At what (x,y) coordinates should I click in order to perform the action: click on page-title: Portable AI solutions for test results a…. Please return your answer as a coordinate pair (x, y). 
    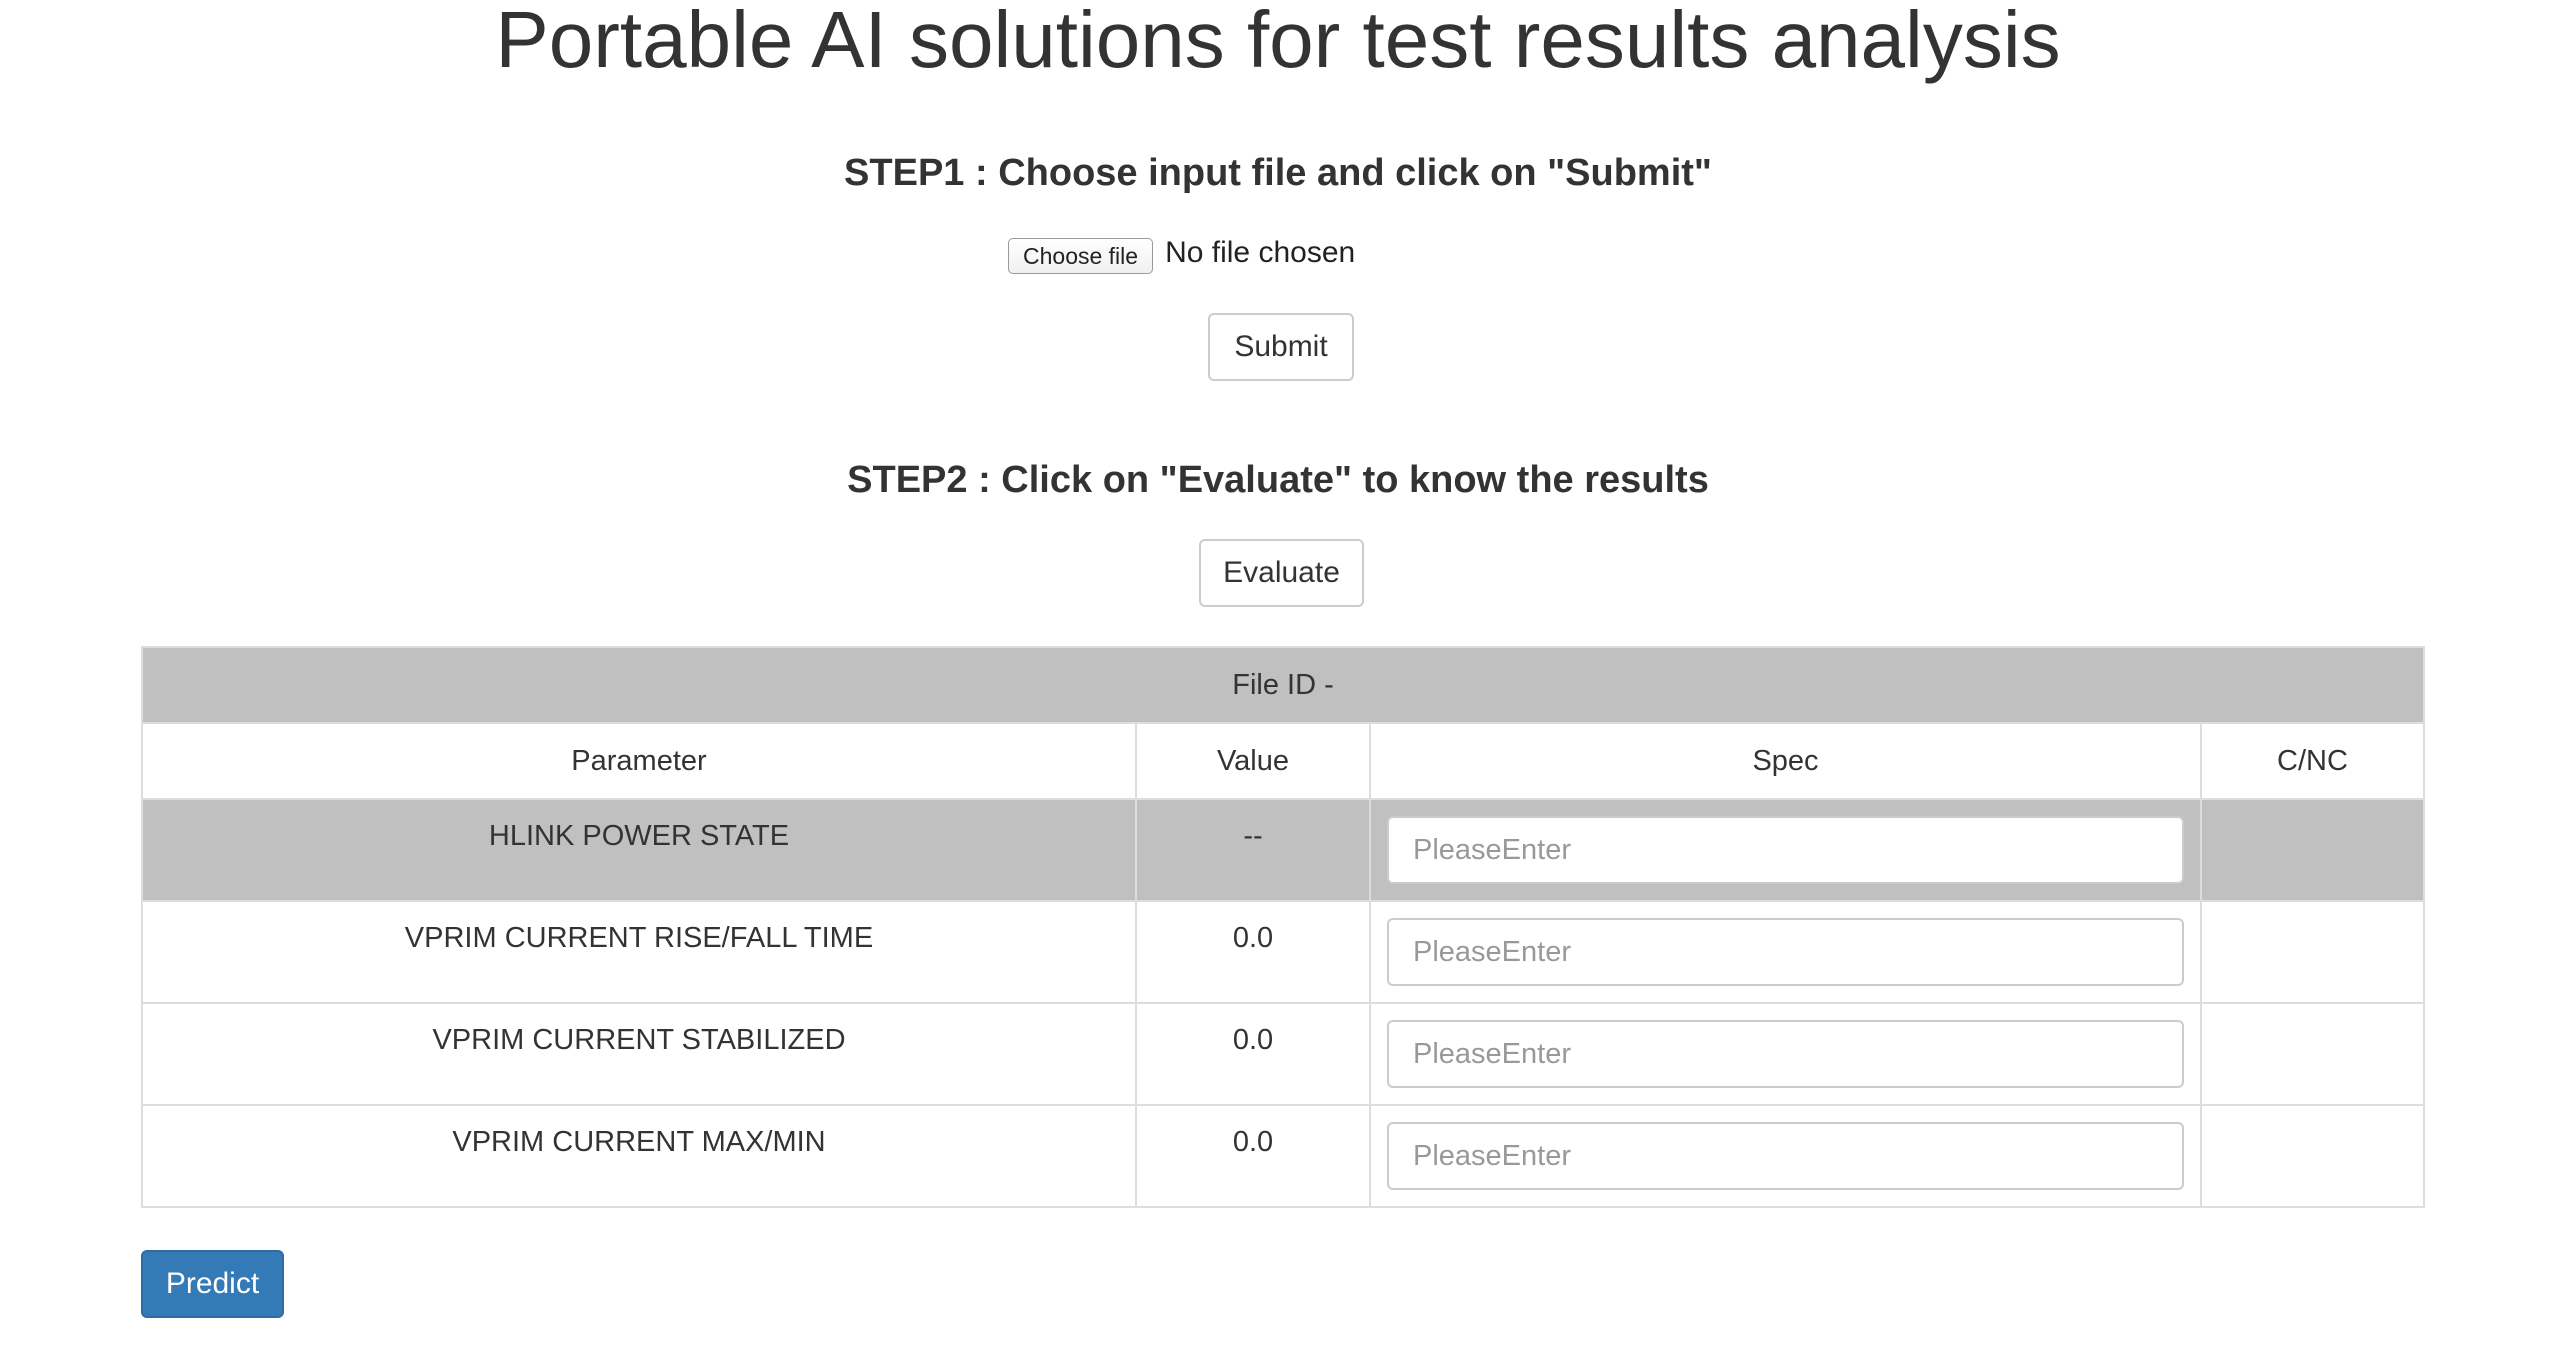
    Looking at the image, I should click on (1278, 42).